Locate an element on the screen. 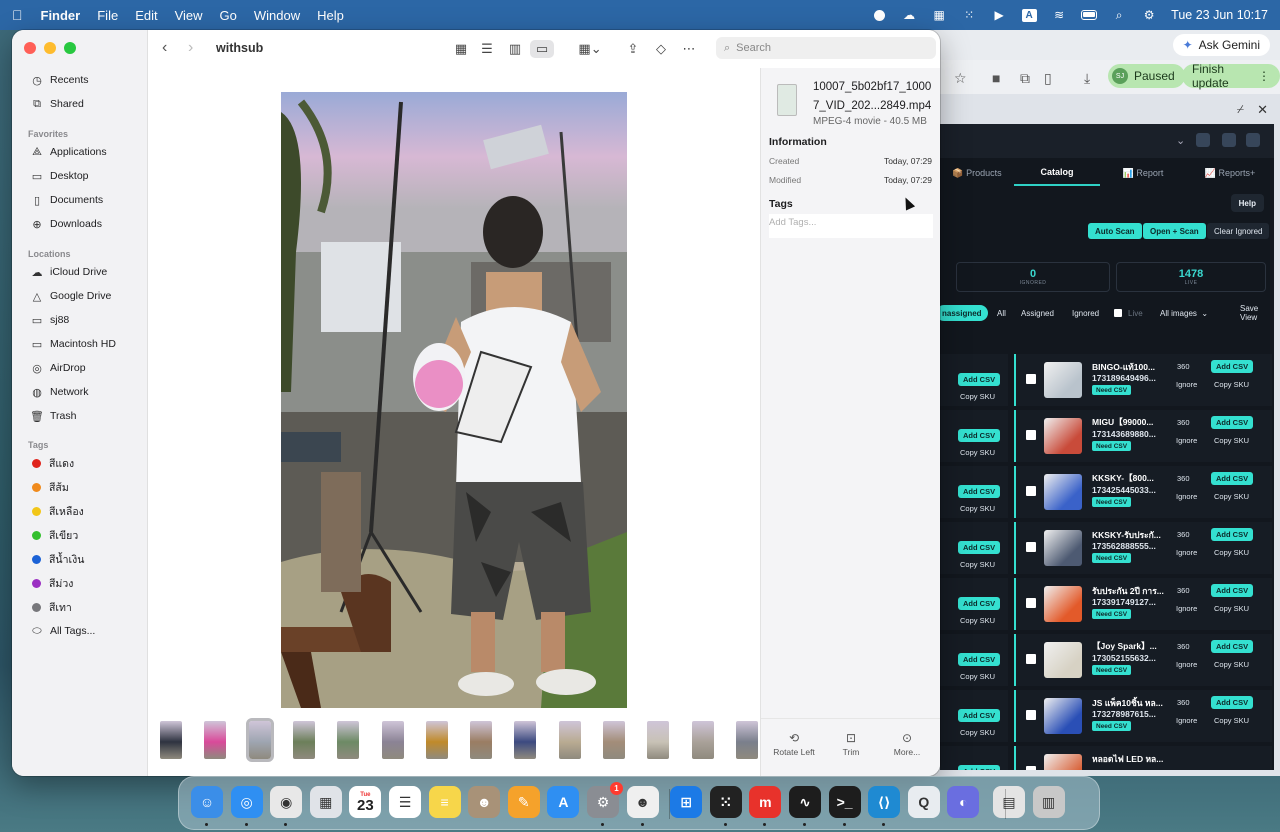 Image resolution: width=1280 pixels, height=832 pixels. sidebar-item-items_top: ⧉ Shared is located at coordinates (57, 104).